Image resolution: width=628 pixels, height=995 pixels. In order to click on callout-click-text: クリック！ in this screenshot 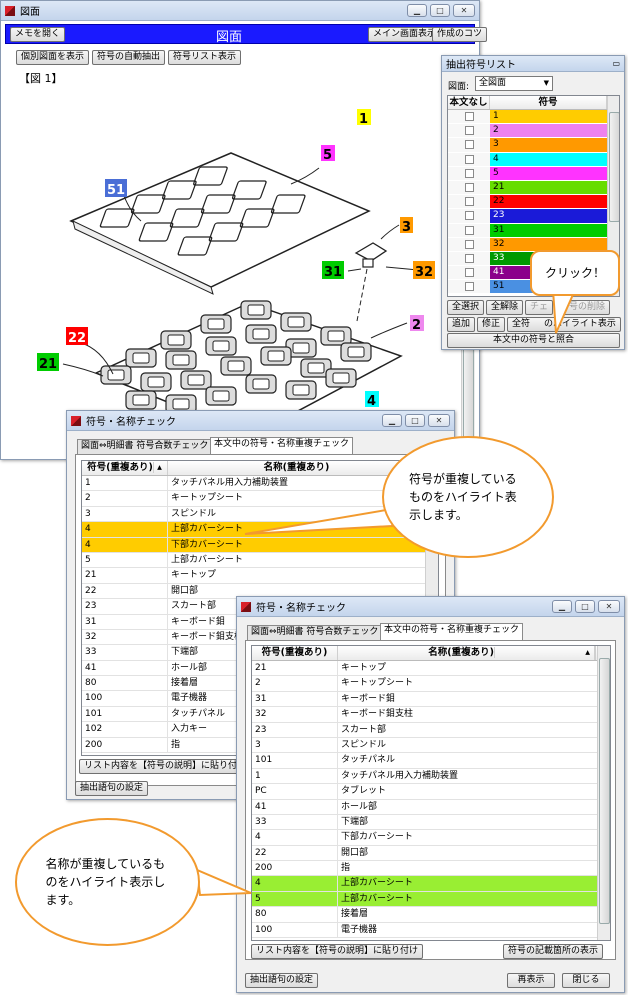, I will do `click(574, 273)`.